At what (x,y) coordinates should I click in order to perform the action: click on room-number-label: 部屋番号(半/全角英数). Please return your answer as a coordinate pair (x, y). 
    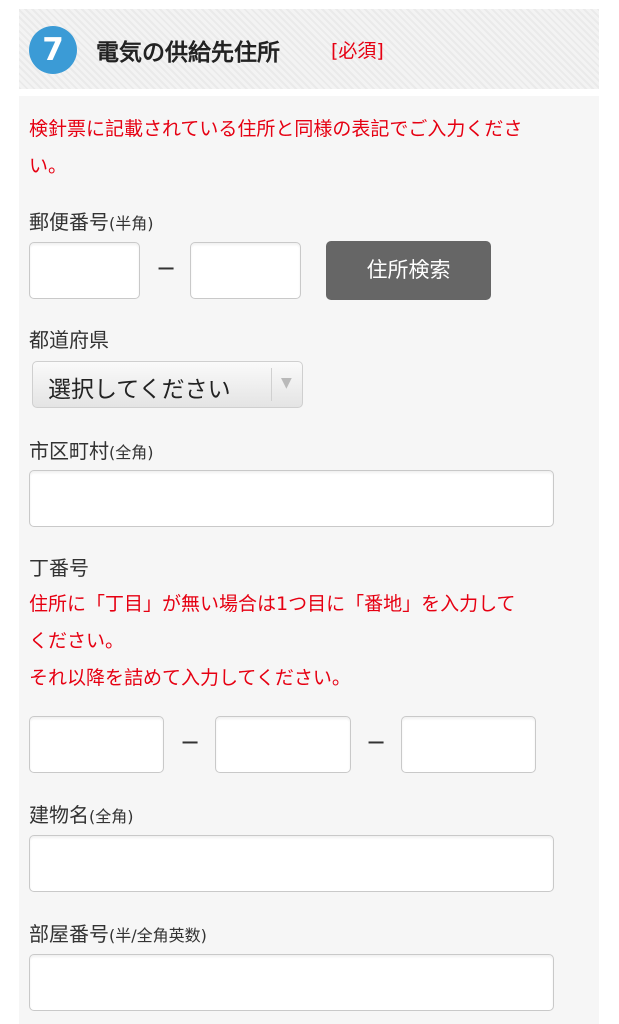
    Looking at the image, I should click on (118, 932).